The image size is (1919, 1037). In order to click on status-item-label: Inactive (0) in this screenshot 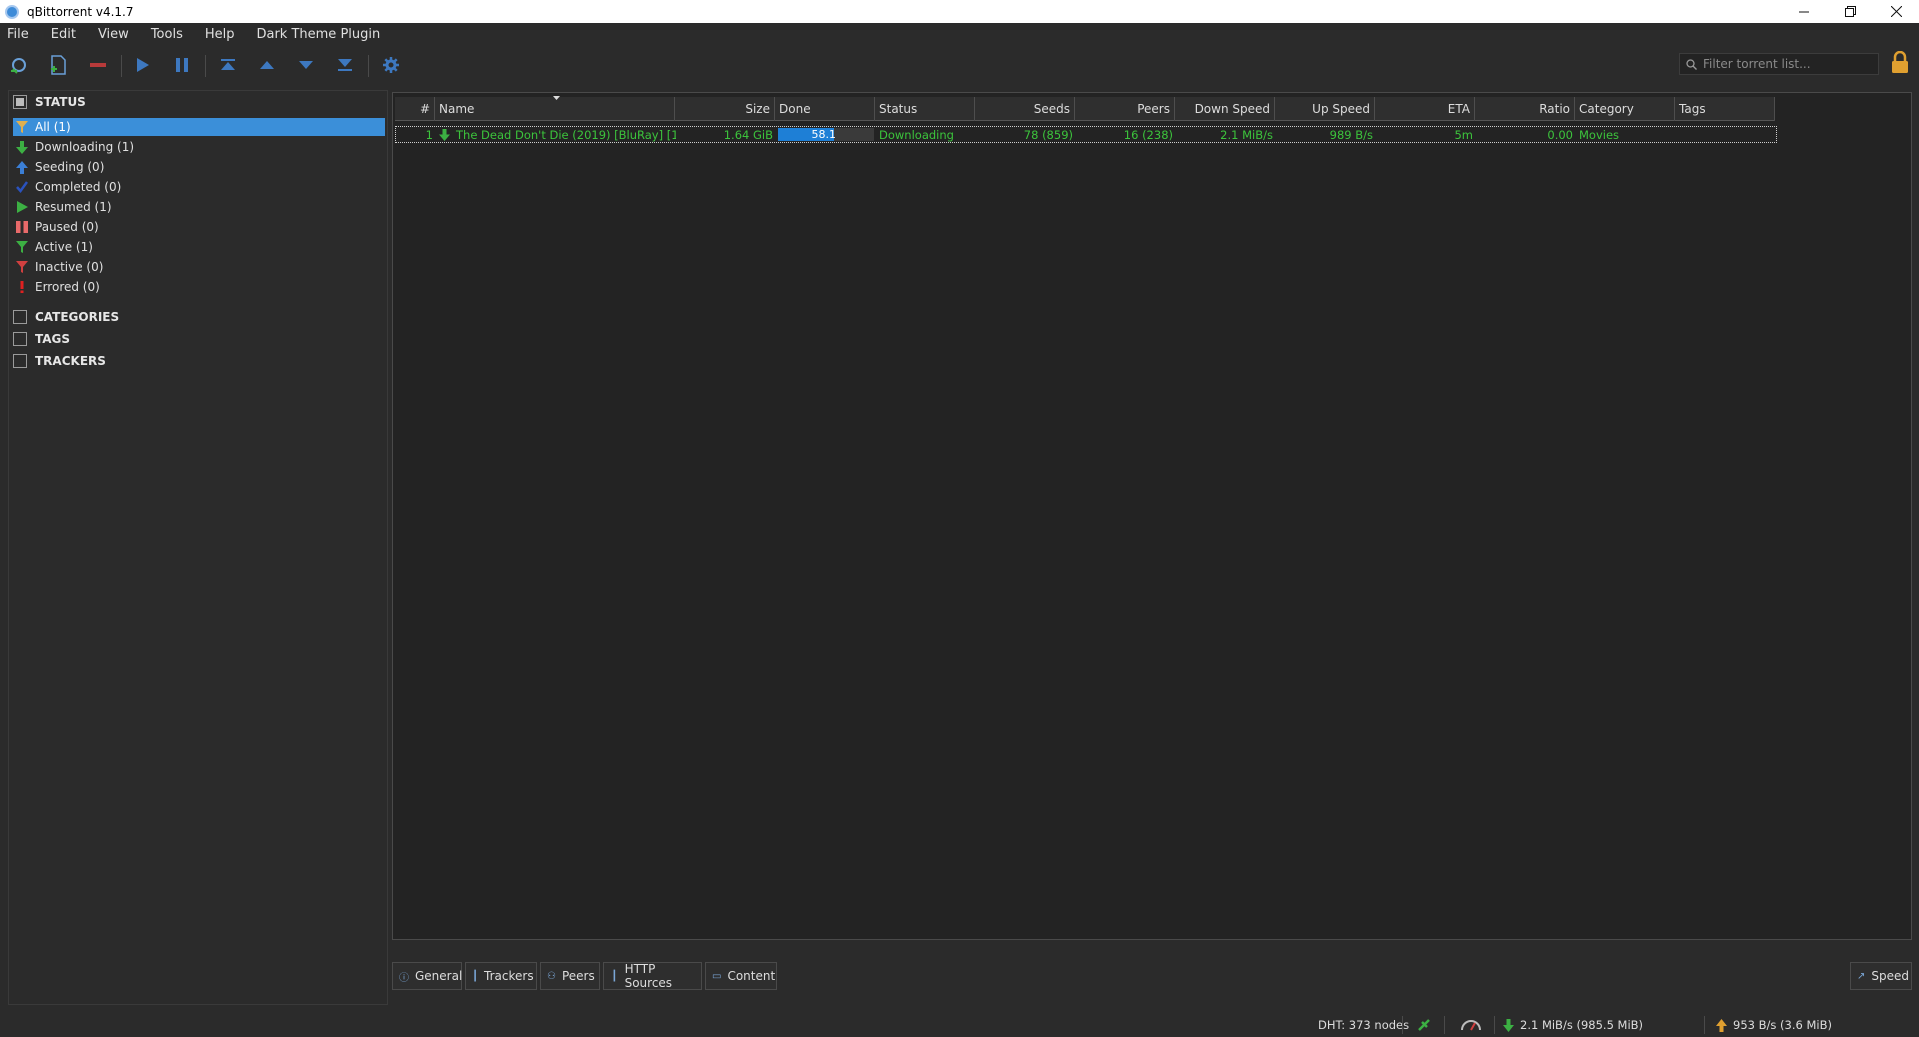, I will do `click(69, 267)`.